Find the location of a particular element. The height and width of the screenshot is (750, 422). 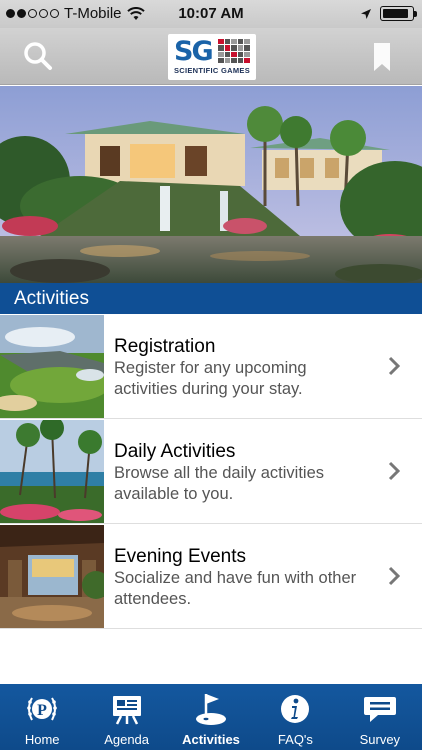

search-icon is located at coordinates (38, 56).